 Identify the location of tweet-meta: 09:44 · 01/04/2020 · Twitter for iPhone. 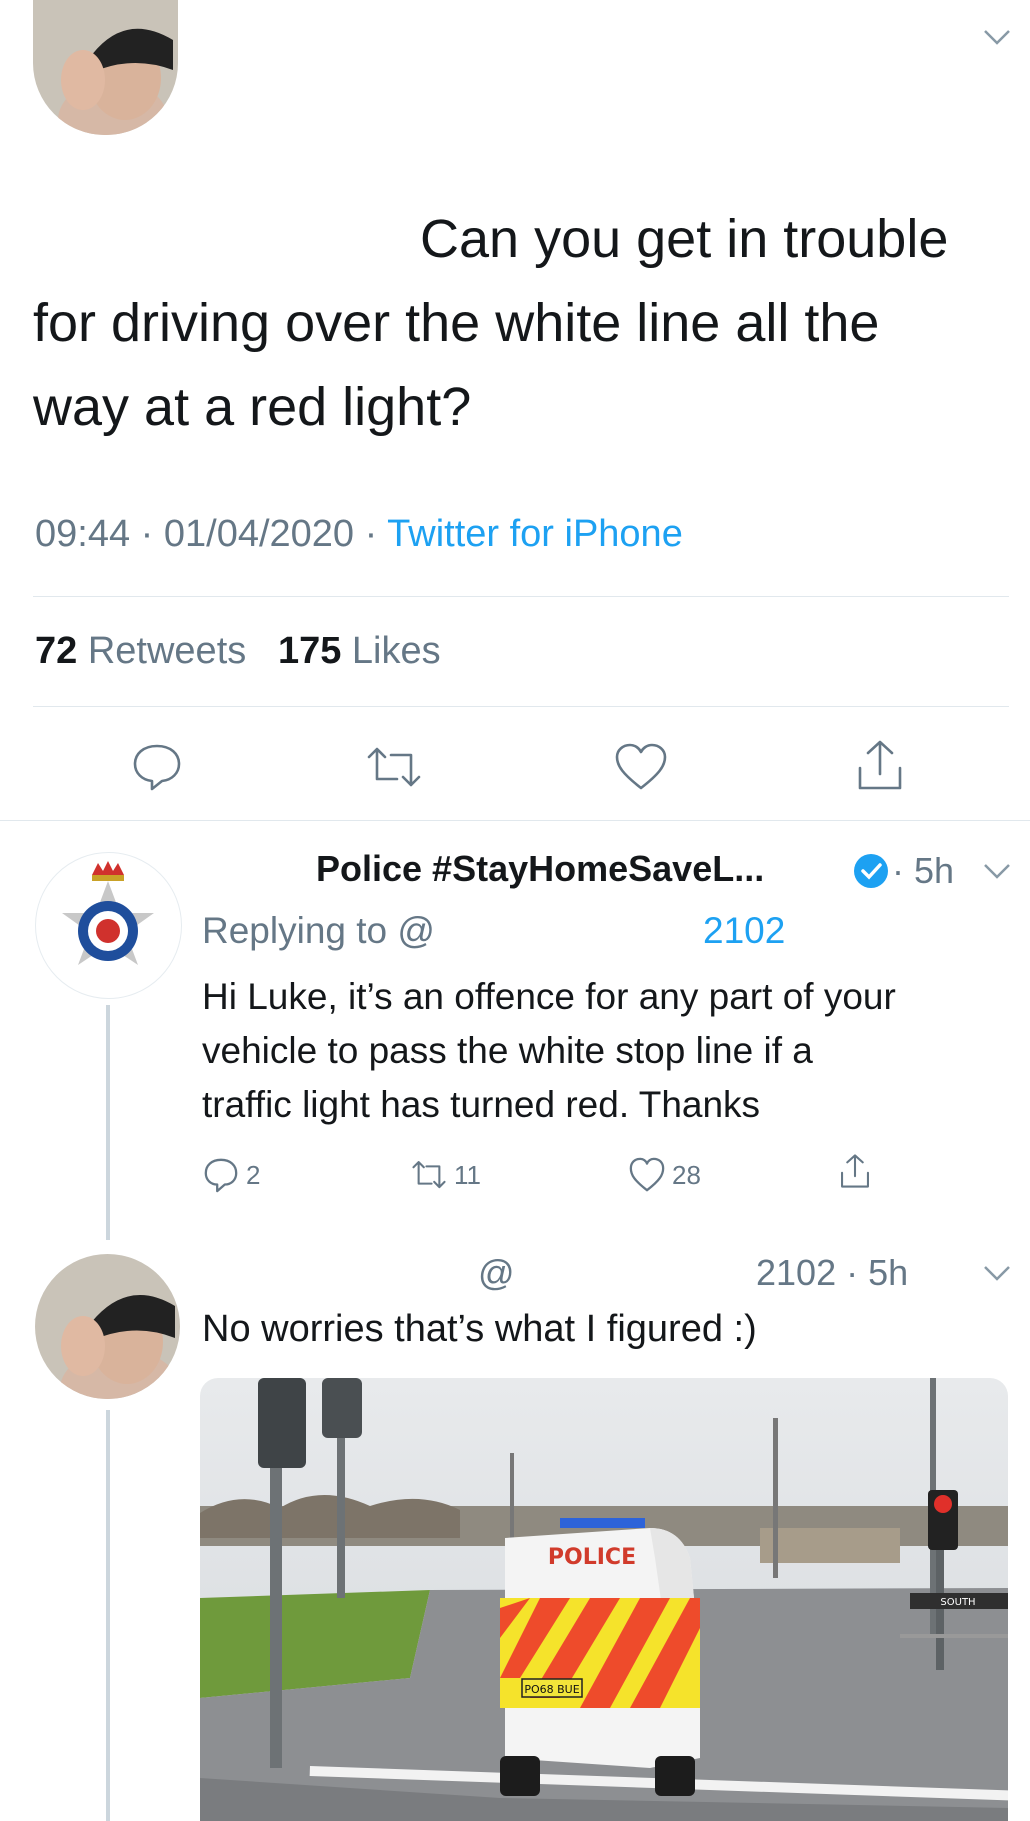
(359, 534).